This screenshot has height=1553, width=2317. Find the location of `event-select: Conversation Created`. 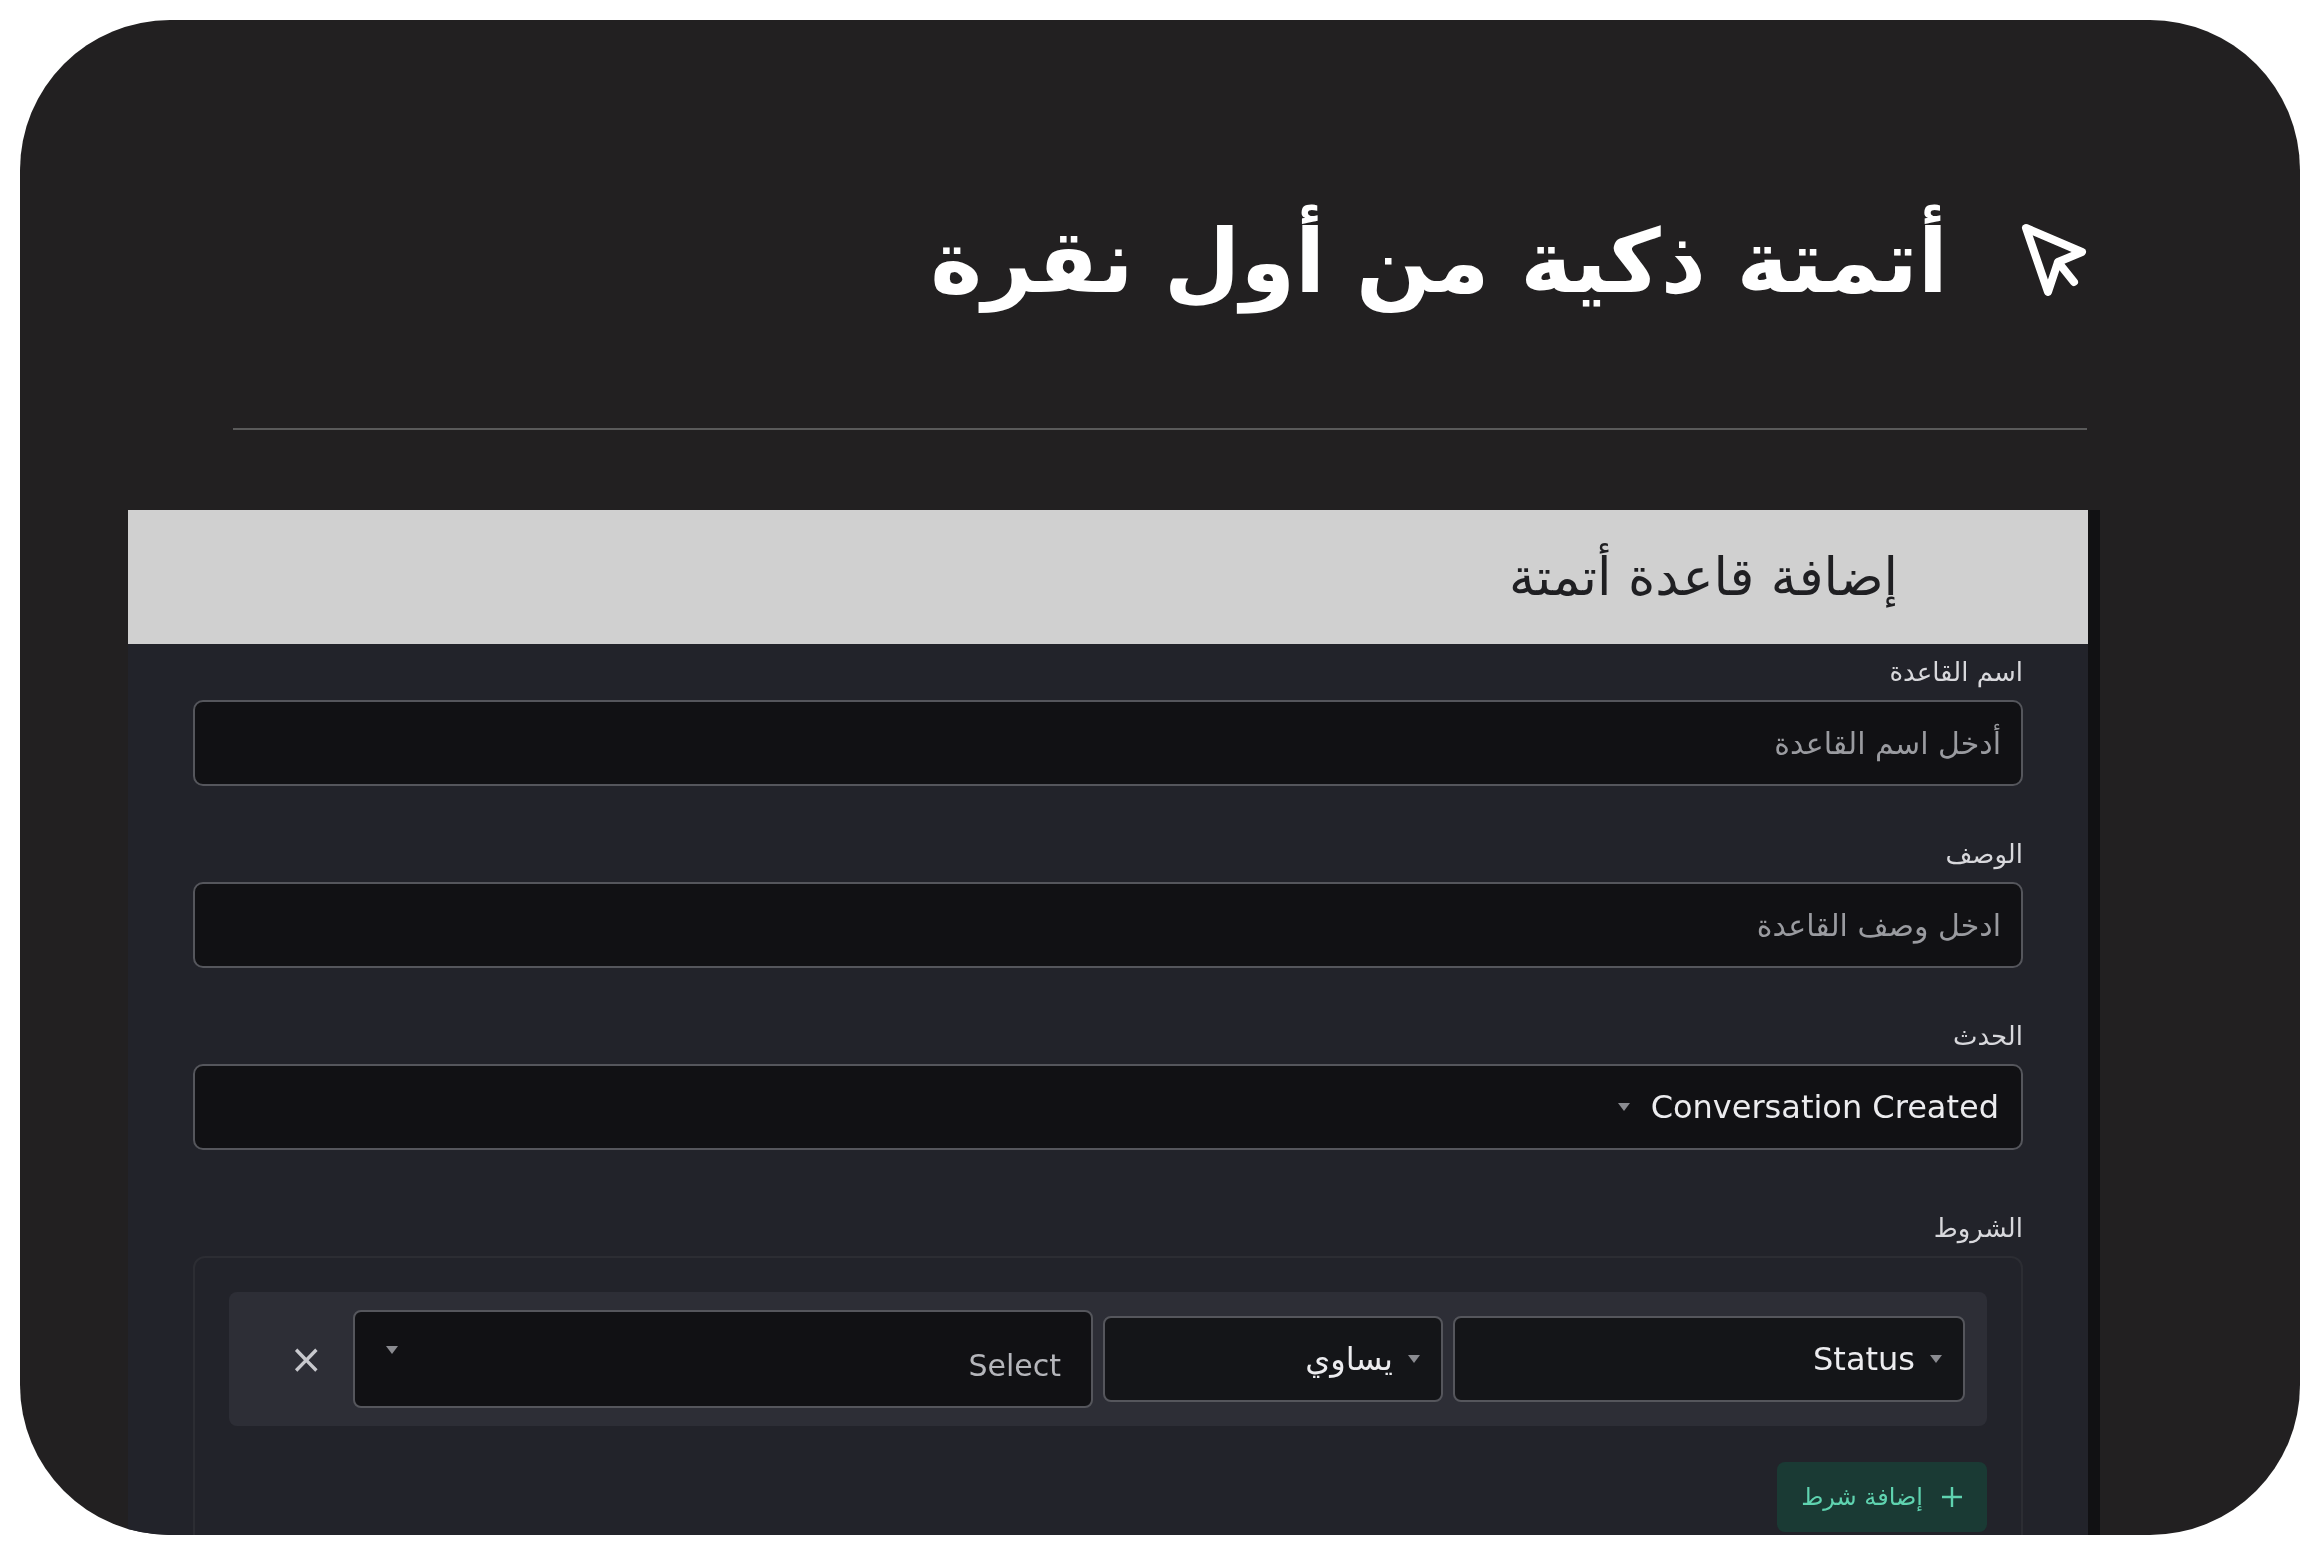

event-select: Conversation Created is located at coordinates (1108, 1107).